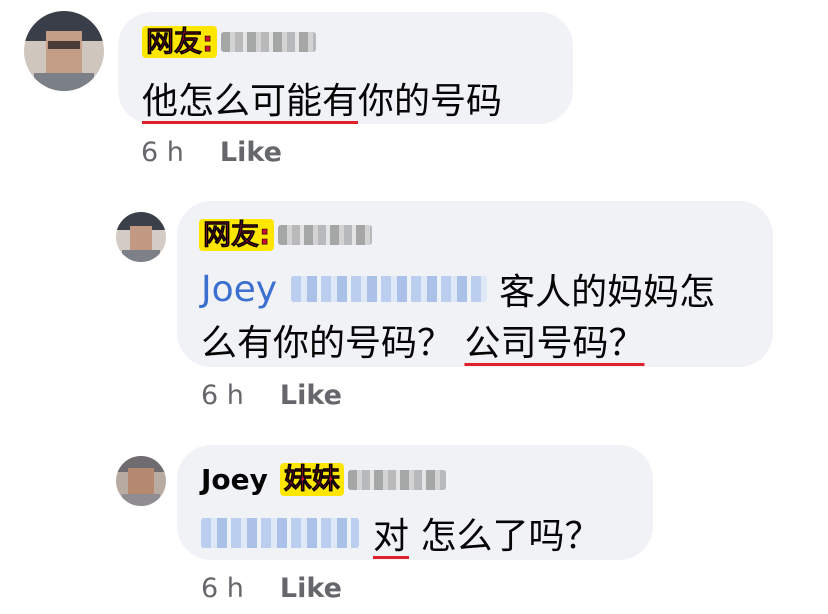 Image resolution: width=828 pixels, height=614 pixels. I want to click on comment-text-line-1: Joey 客人的妈妈怎, so click(458, 289).